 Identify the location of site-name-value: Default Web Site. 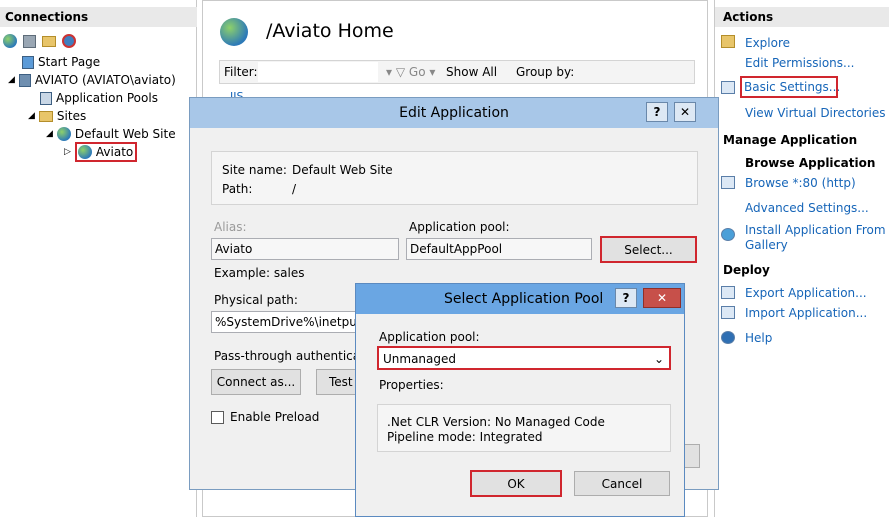
(342, 170).